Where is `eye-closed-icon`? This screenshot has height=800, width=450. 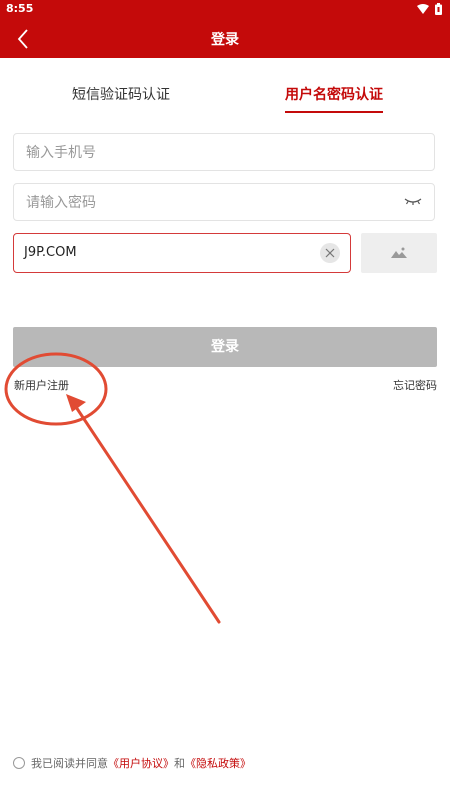 eye-closed-icon is located at coordinates (413, 202).